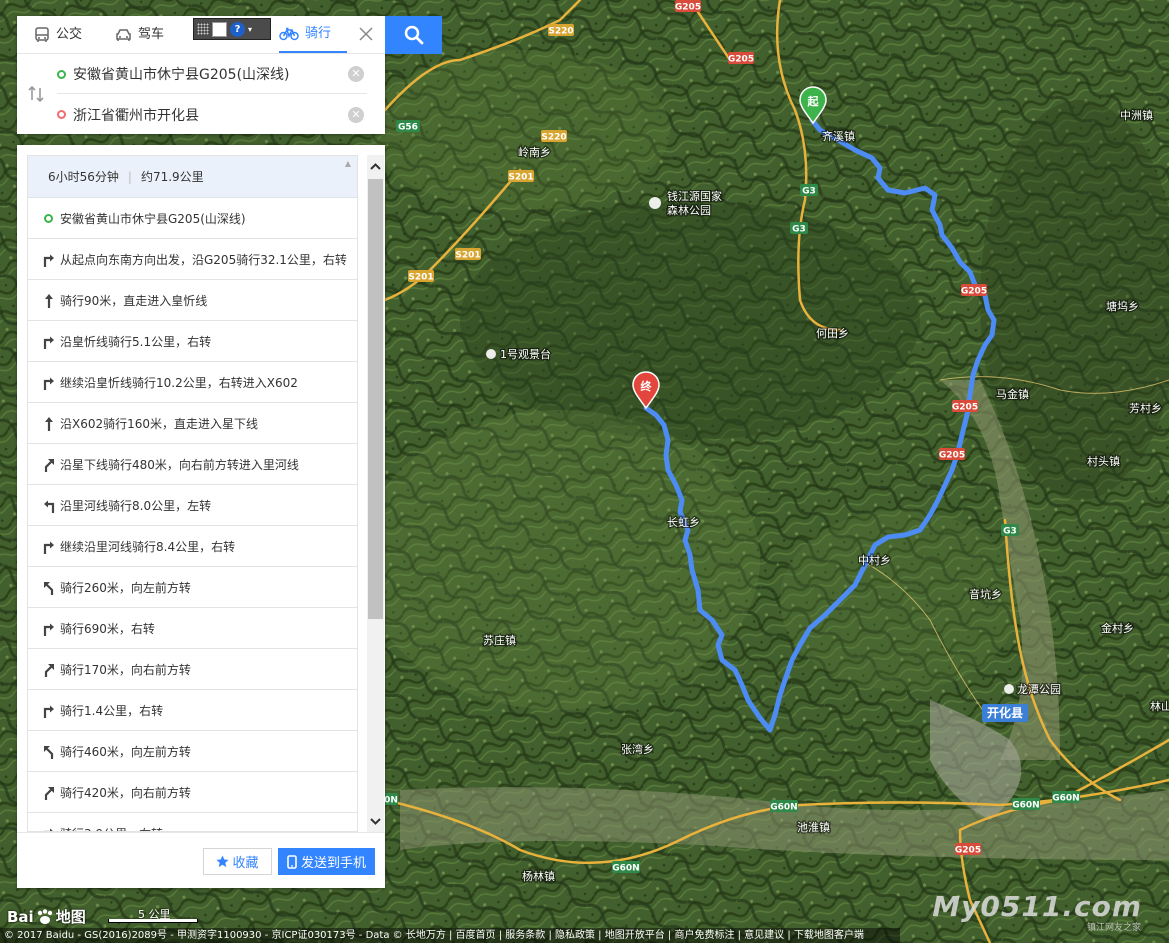 The image size is (1169, 943). I want to click on scroll-thumb, so click(375, 399).